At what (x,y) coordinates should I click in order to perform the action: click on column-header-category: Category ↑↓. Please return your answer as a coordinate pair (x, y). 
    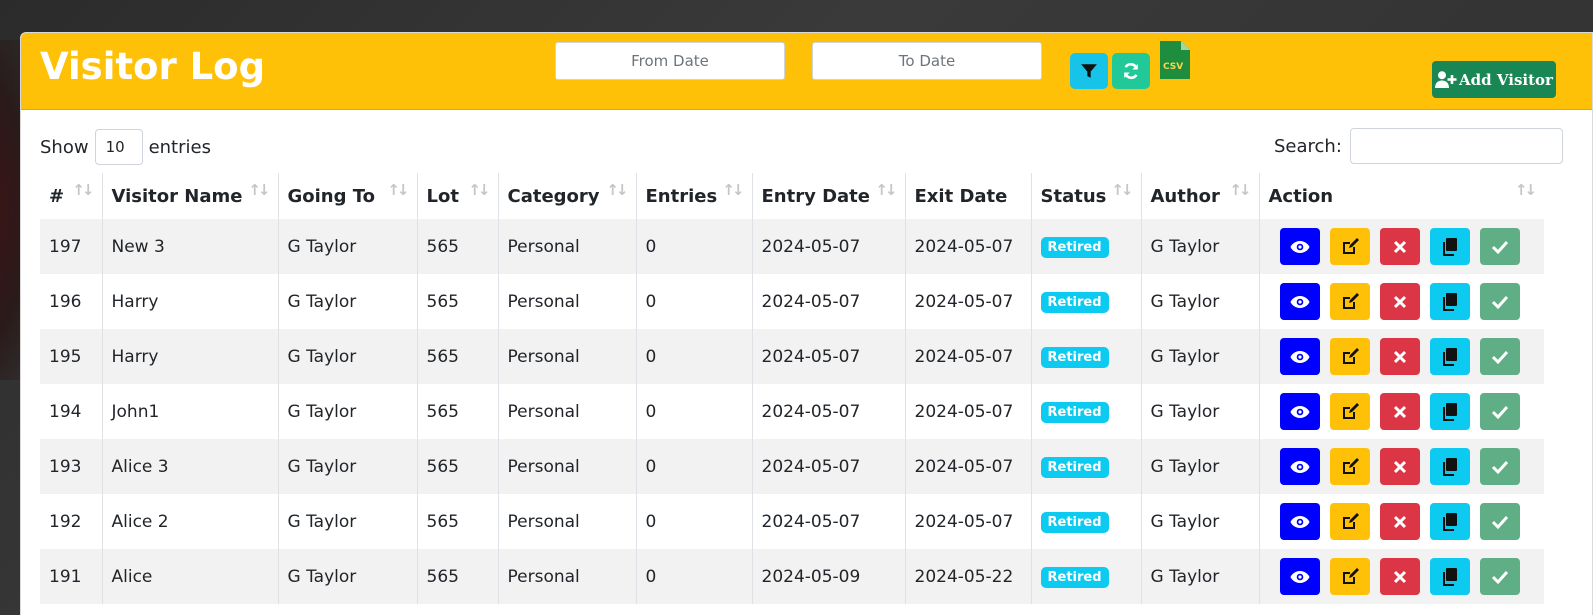
    Looking at the image, I should click on (566, 196).